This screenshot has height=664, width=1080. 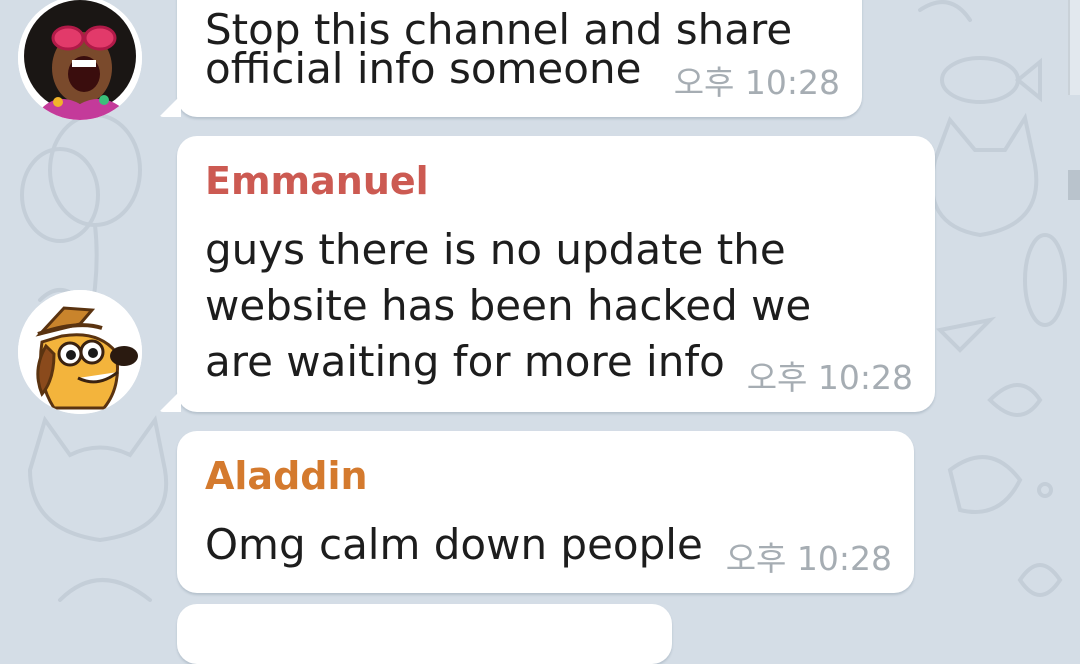 What do you see at coordinates (495, 249) in the screenshot?
I see `message-text-line: guys there is no update the` at bounding box center [495, 249].